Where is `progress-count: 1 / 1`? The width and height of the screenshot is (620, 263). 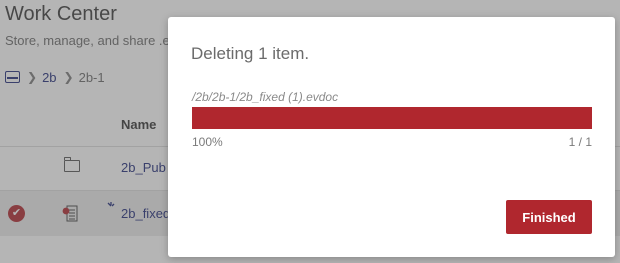
progress-count: 1 / 1 is located at coordinates (580, 142).